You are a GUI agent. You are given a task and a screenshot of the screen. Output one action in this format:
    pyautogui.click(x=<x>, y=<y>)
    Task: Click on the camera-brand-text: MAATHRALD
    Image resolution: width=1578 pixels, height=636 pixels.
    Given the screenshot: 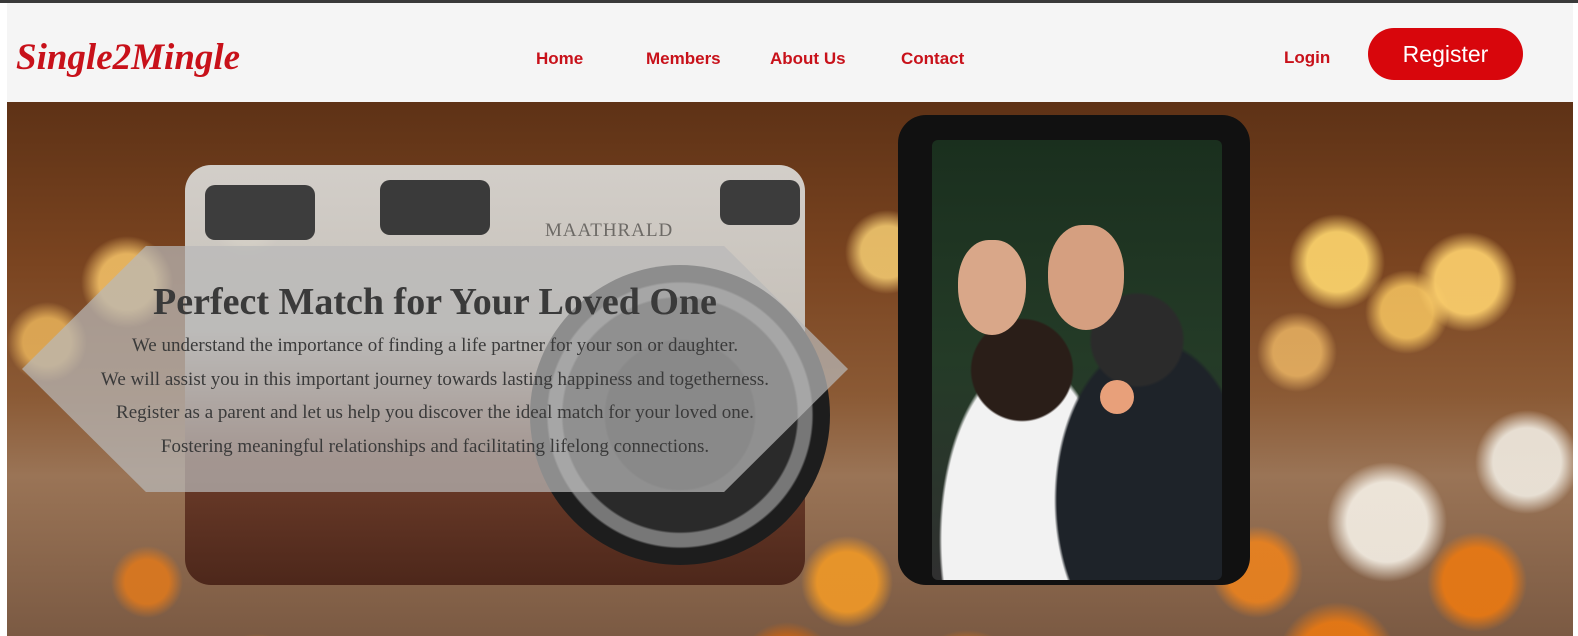 What is the action you would take?
    pyautogui.click(x=609, y=230)
    